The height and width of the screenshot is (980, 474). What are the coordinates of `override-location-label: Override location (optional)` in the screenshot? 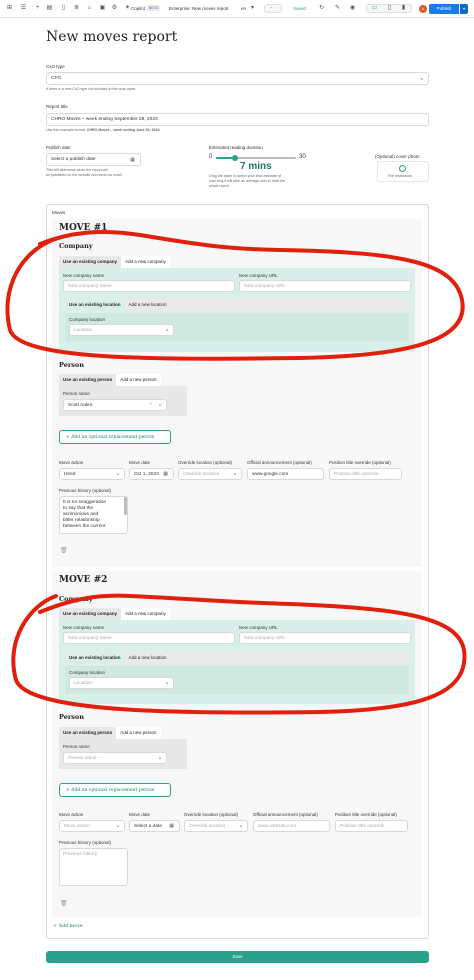 It's located at (211, 814).